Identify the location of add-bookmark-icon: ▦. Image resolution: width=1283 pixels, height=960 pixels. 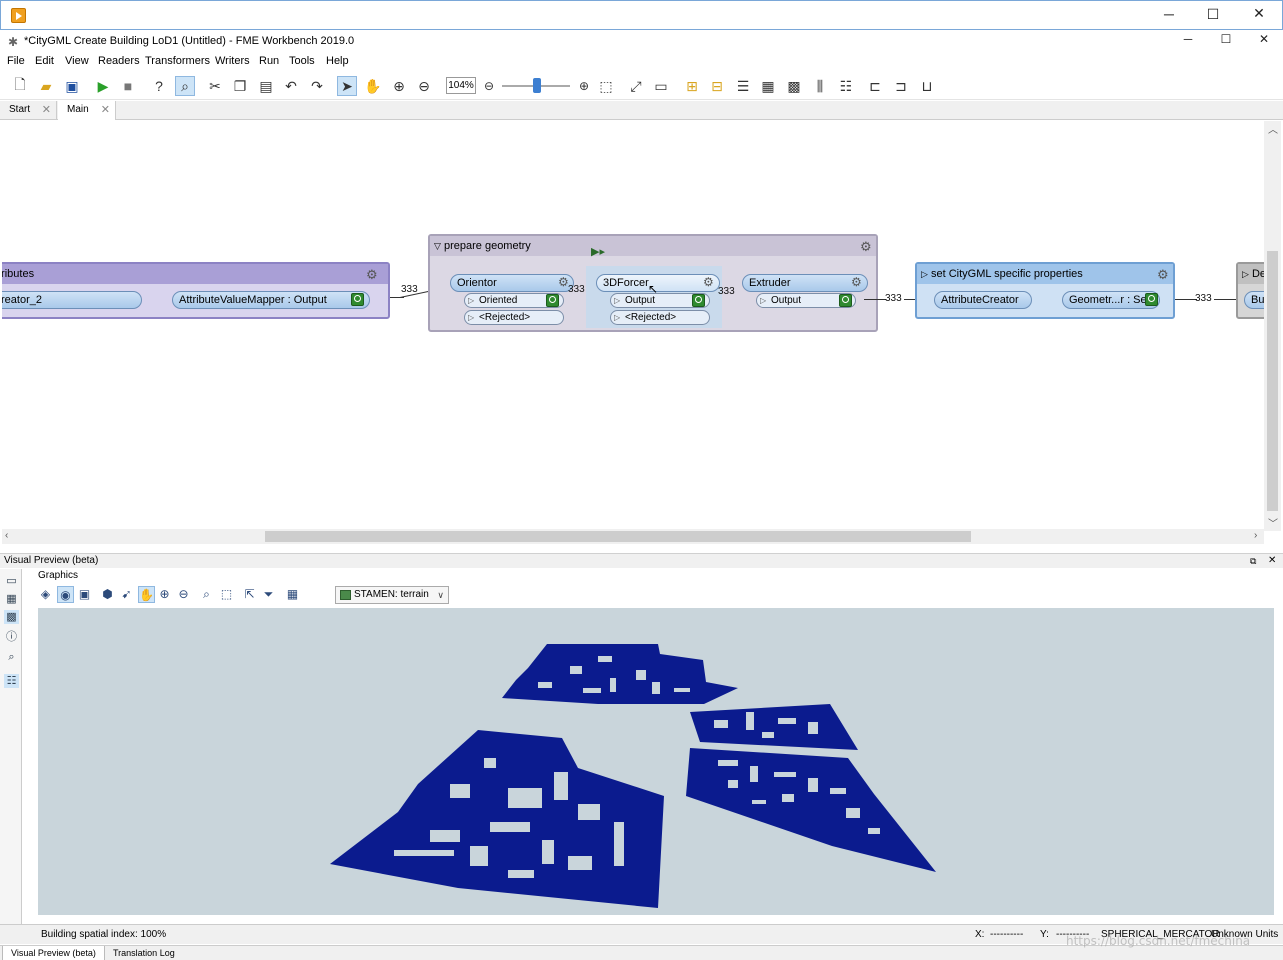
(768, 86).